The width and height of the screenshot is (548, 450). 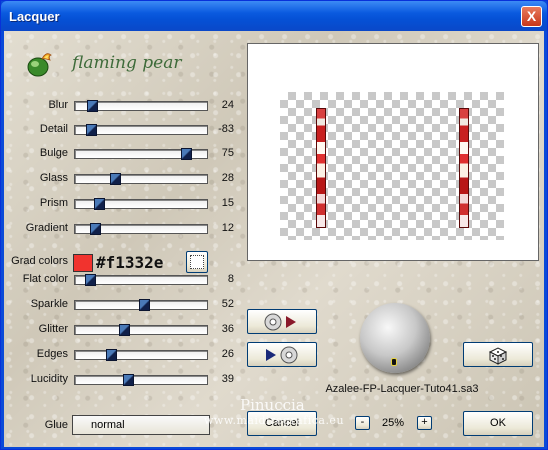 I want to click on grad-colors-label: Grad colors, so click(x=39, y=261).